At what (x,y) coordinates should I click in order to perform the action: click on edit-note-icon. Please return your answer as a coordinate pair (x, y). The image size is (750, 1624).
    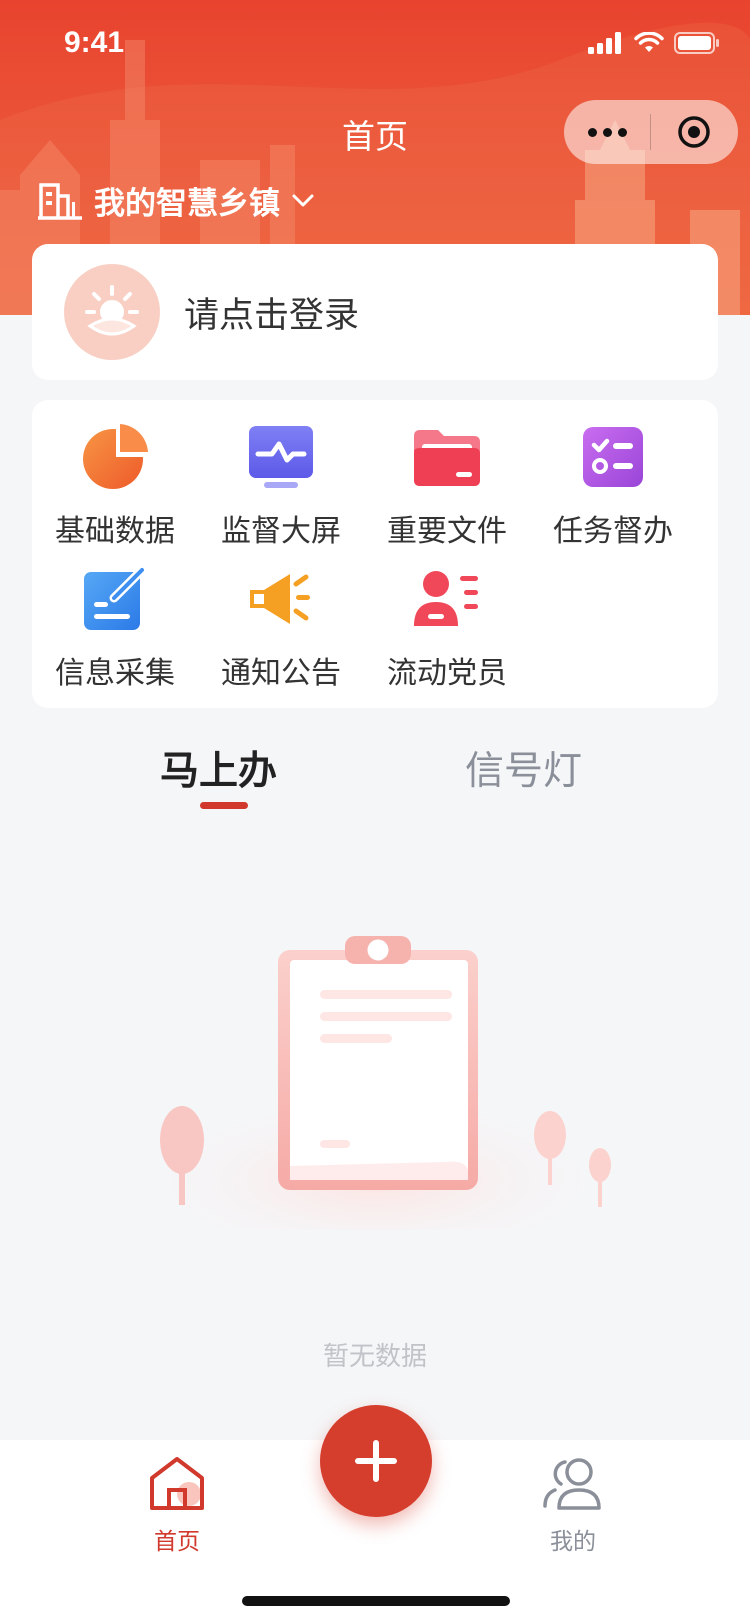
    Looking at the image, I should click on (115, 599).